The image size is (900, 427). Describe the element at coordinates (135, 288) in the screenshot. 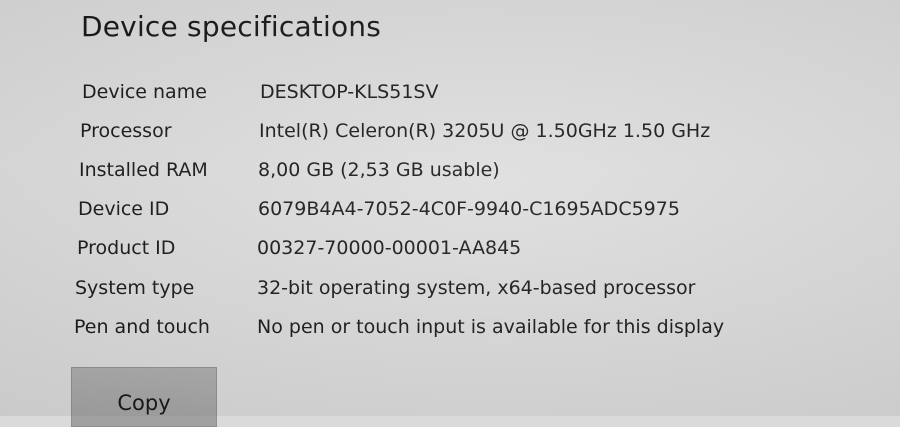

I see `spec-label: System type` at that location.